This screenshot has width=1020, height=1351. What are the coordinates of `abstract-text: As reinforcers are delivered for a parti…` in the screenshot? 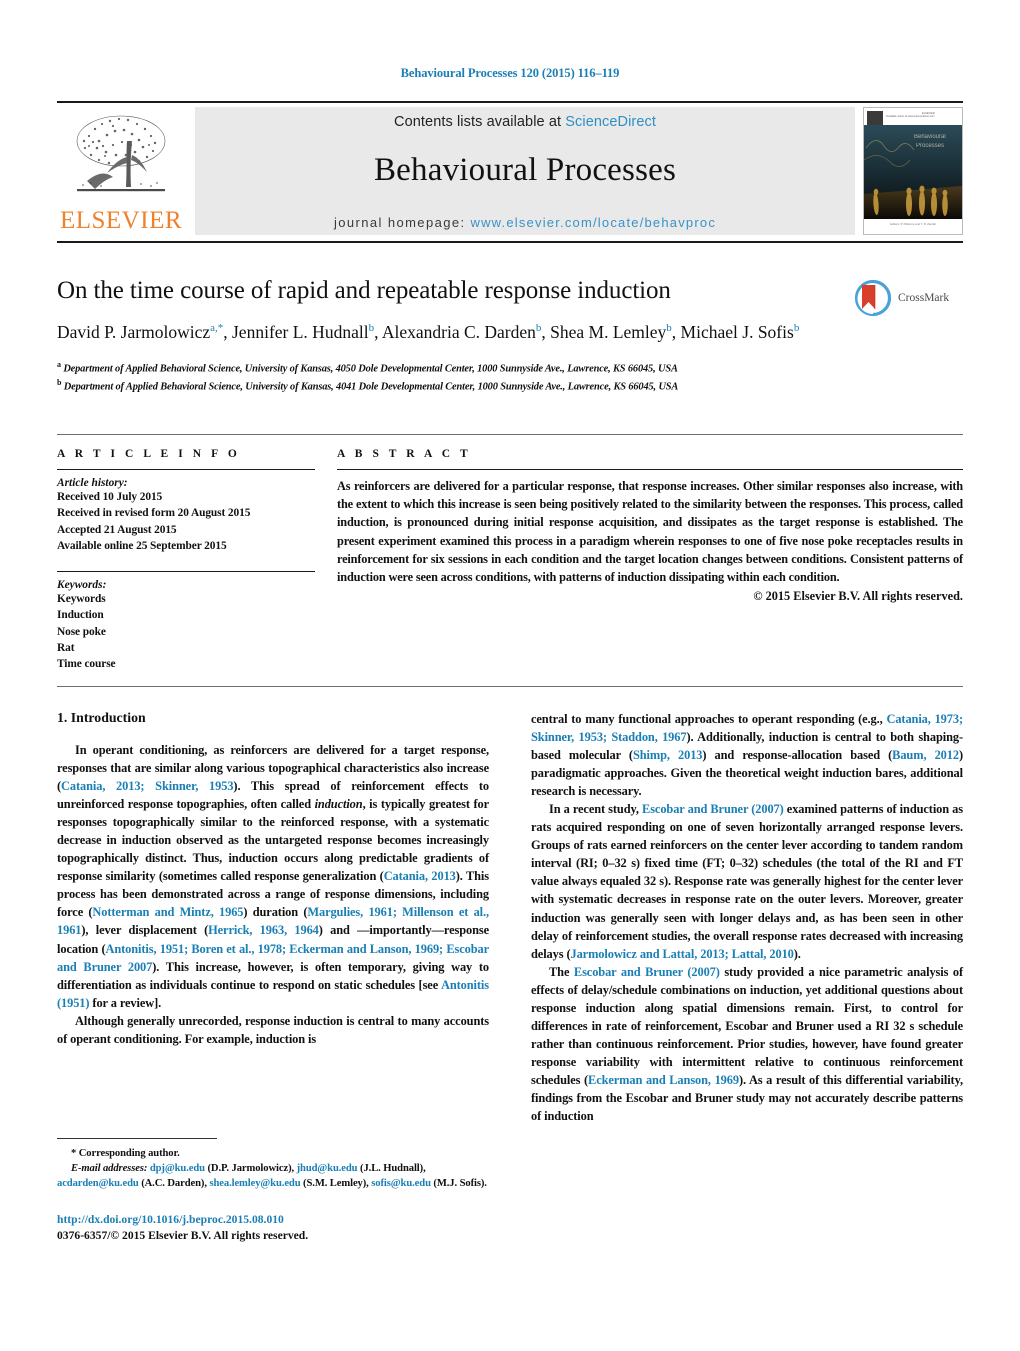 It's located at (650, 531).